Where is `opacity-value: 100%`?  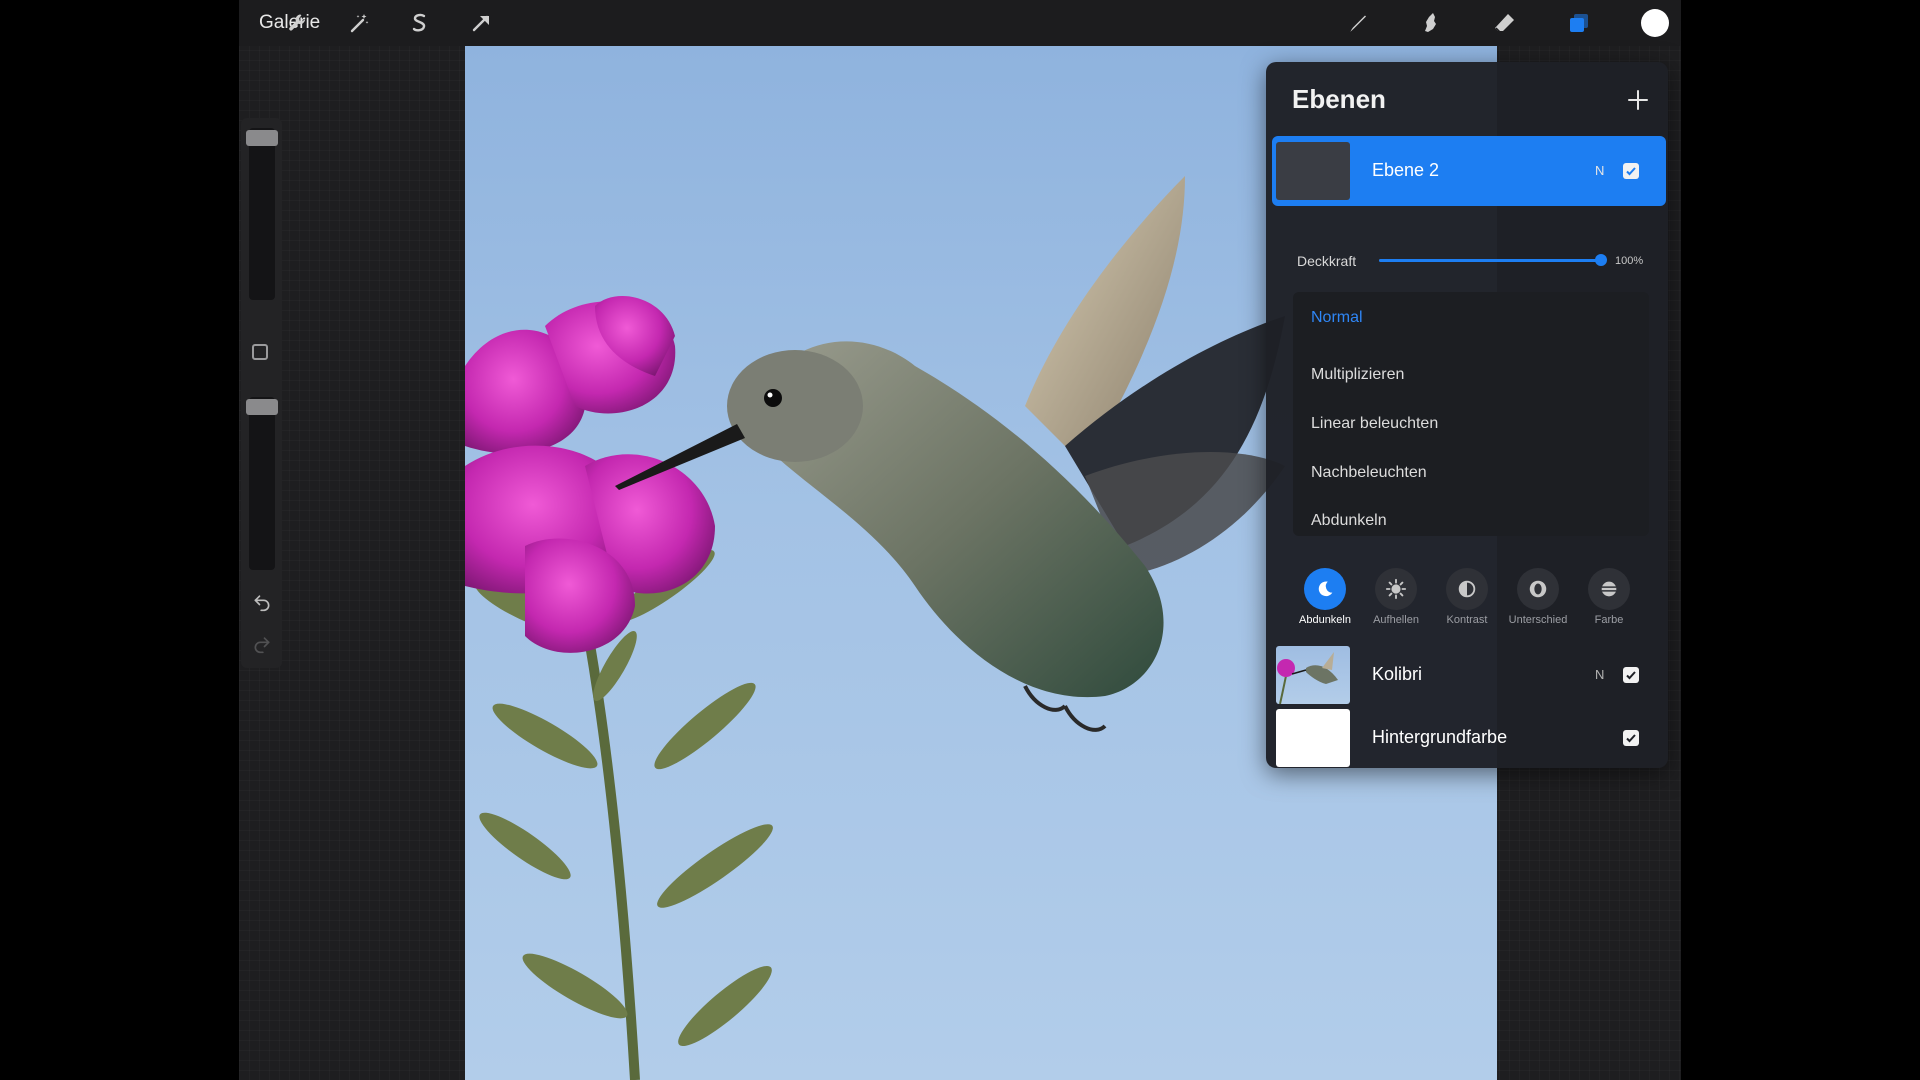
opacity-value: 100% is located at coordinates (1629, 261).